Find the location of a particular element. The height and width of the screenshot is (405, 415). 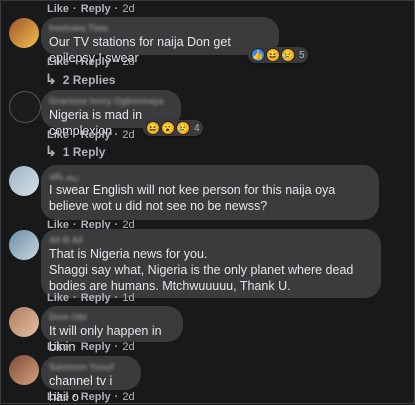

comment-0-meta: Like · Reply · 2d is located at coordinates (91, 9).